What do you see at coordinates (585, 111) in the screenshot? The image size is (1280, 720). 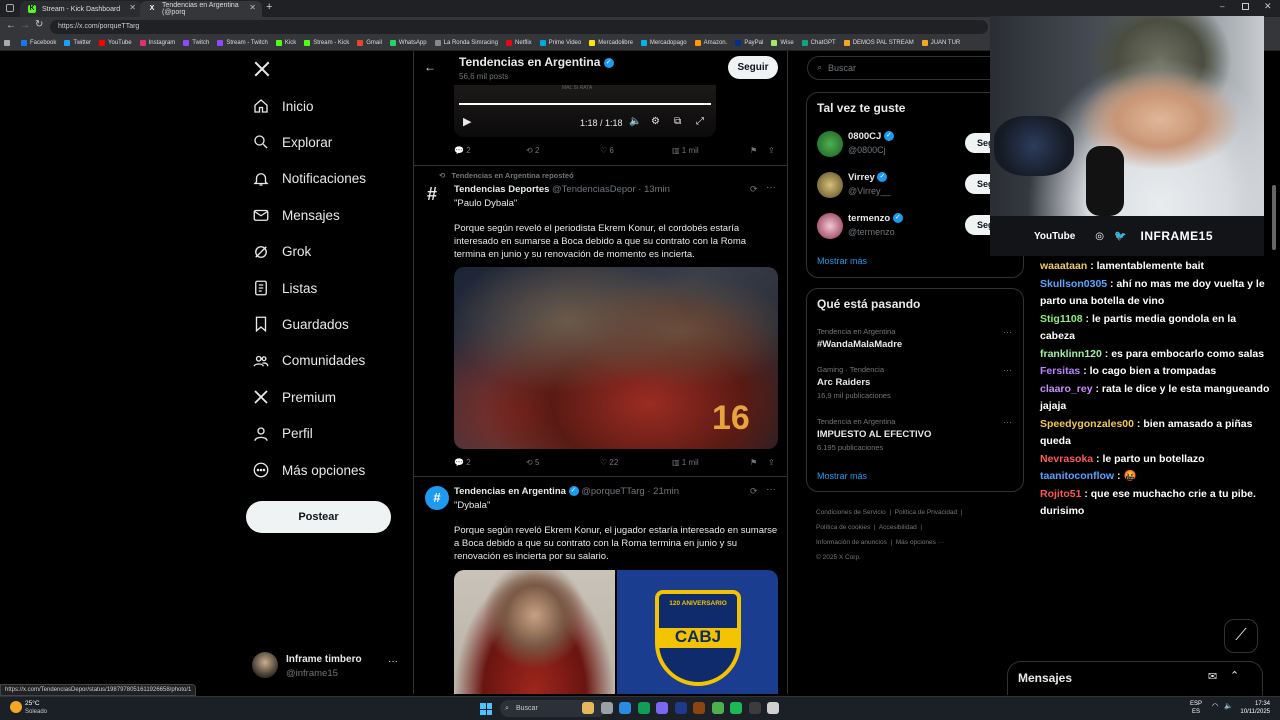 I see `video-player: MAL SI RATA ▶ 1:18 / 1:18 🔈 ⚙ ⧉ ⤢` at bounding box center [585, 111].